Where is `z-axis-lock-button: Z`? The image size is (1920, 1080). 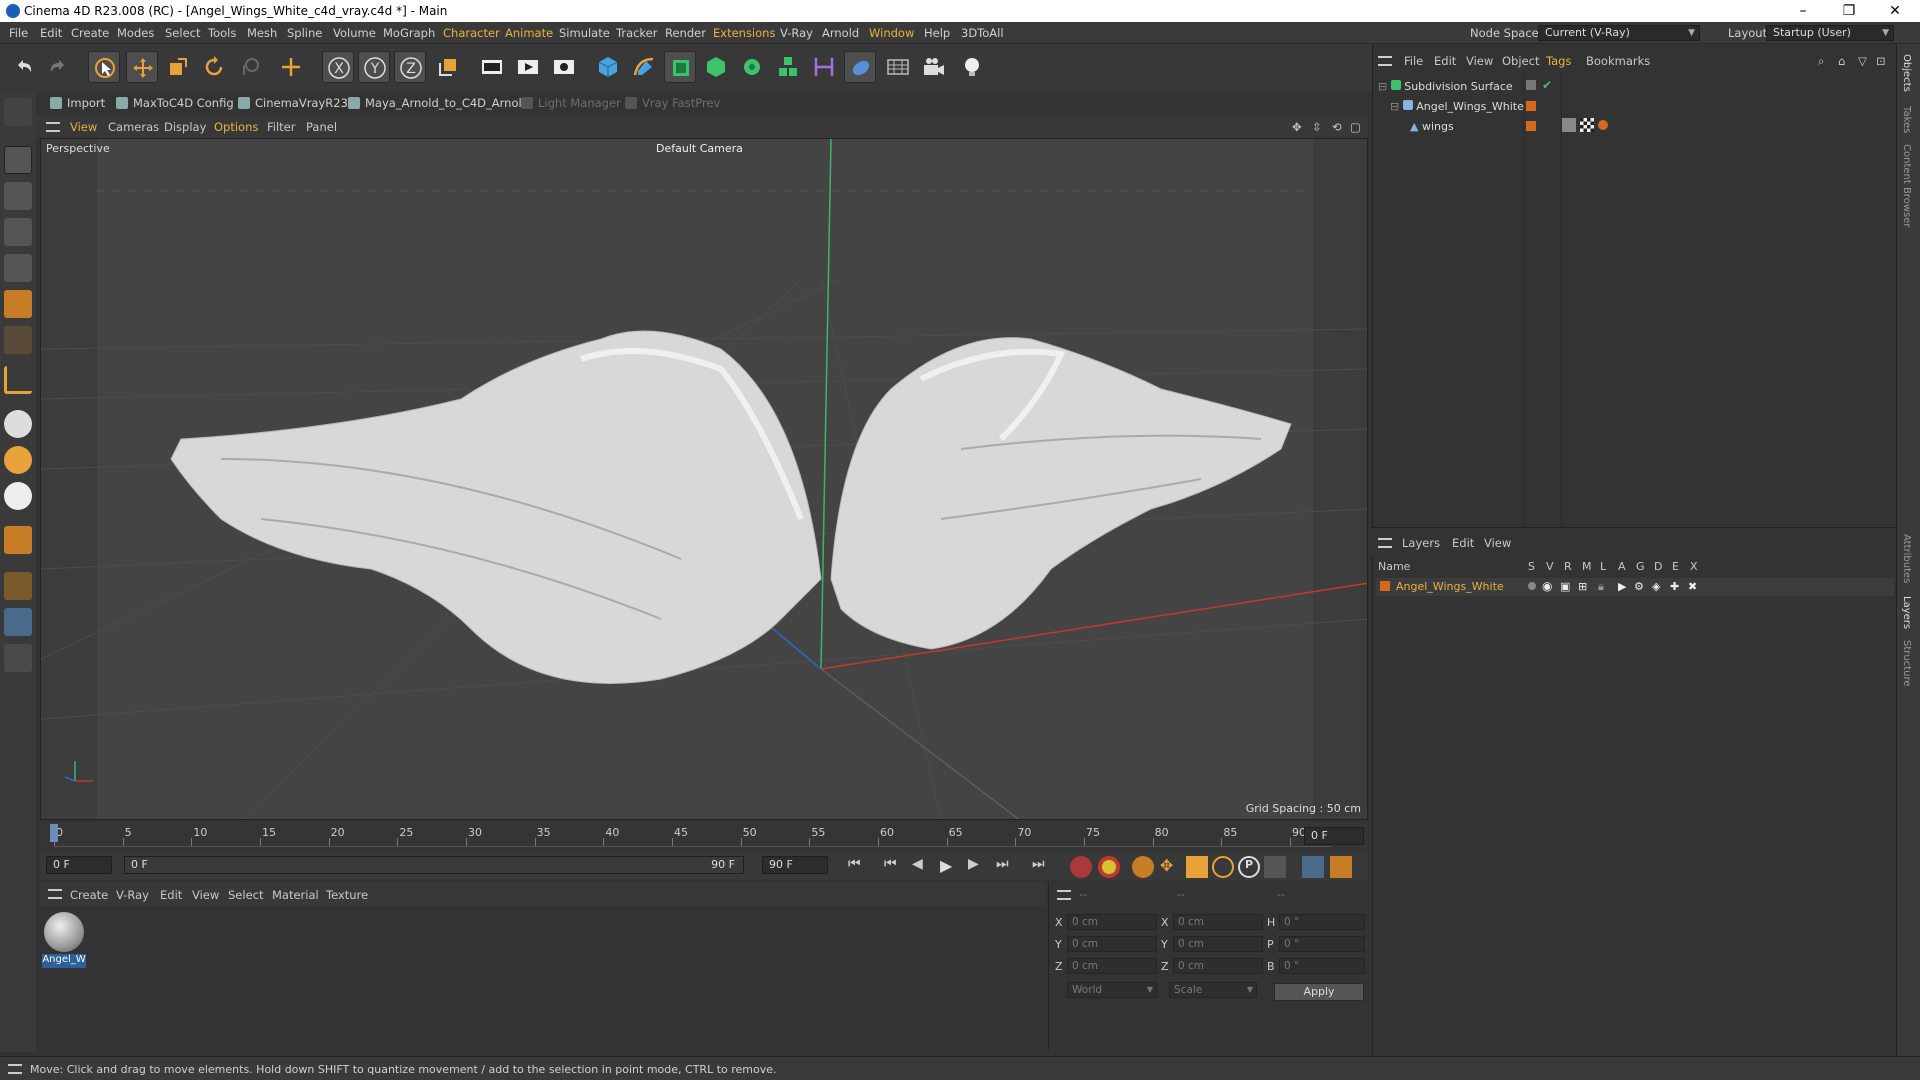 z-axis-lock-button: Z is located at coordinates (410, 67).